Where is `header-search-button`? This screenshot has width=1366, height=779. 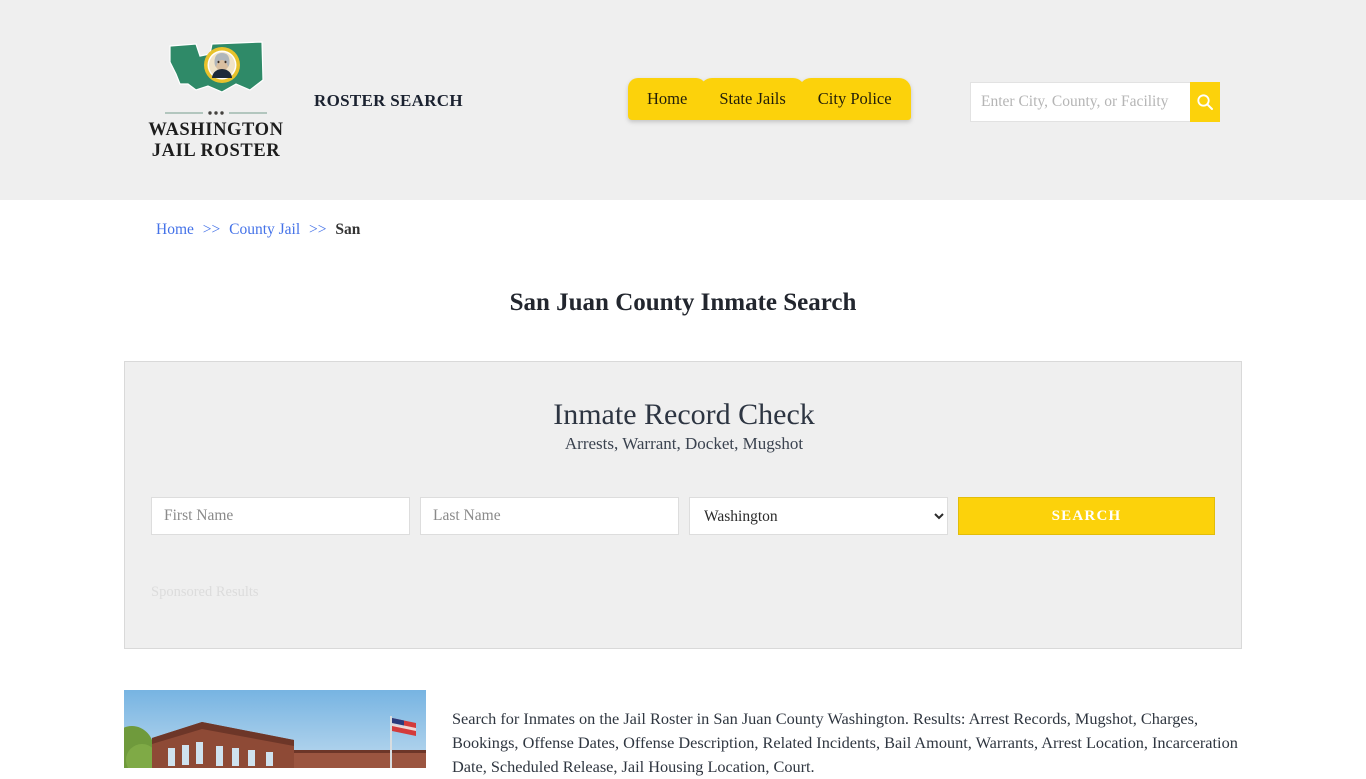 header-search-button is located at coordinates (1205, 102).